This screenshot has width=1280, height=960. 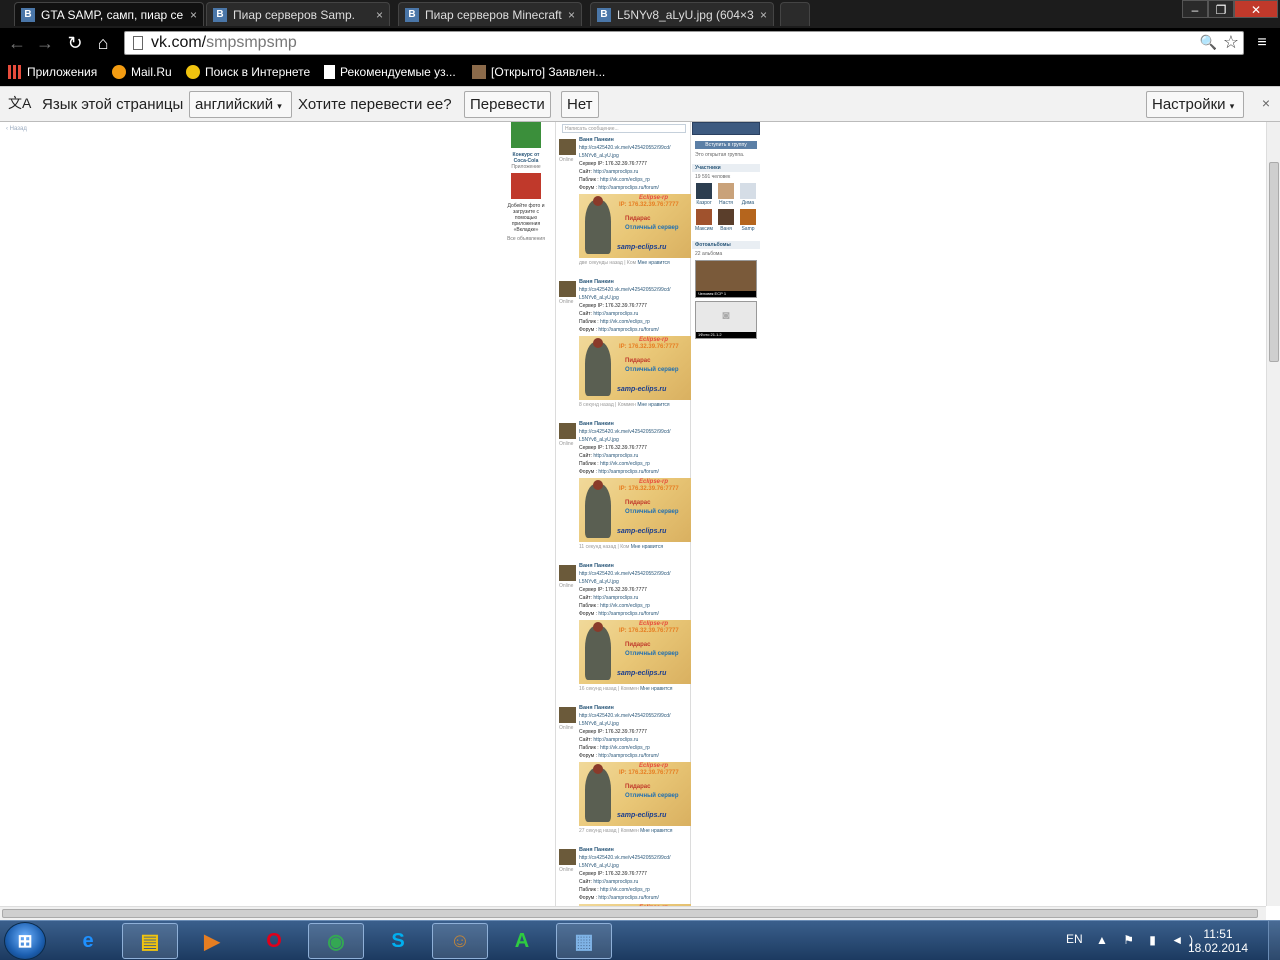 I want to click on media-player-icon: ▶, so click(x=212, y=941).